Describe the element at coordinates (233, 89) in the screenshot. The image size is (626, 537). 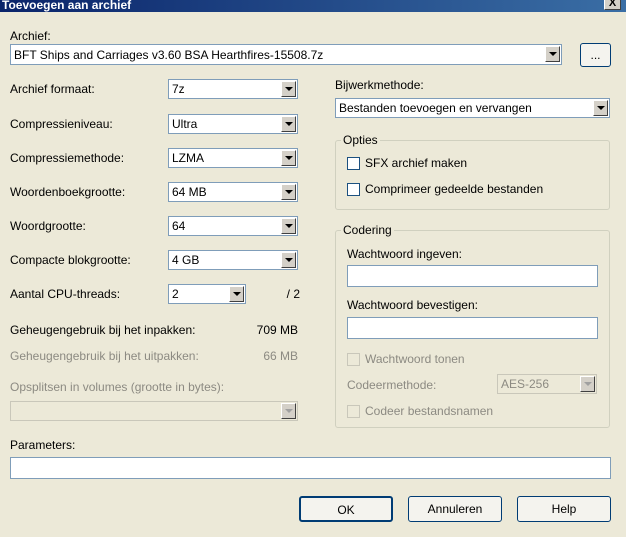
I see `format-combo: 7z` at that location.